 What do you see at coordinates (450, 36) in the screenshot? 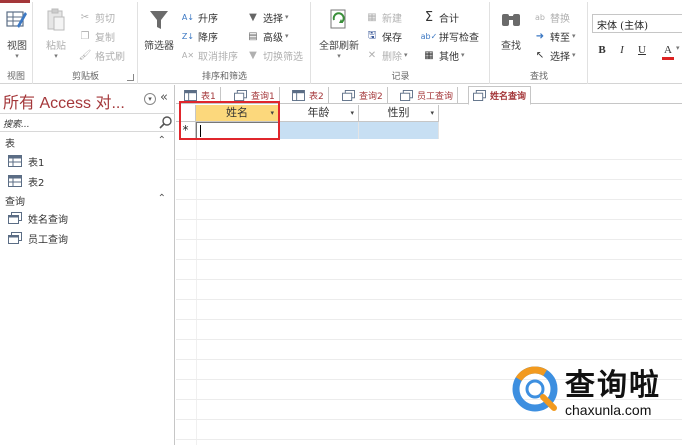
I see `spelling-button: ab✓ 拼写检查` at bounding box center [450, 36].